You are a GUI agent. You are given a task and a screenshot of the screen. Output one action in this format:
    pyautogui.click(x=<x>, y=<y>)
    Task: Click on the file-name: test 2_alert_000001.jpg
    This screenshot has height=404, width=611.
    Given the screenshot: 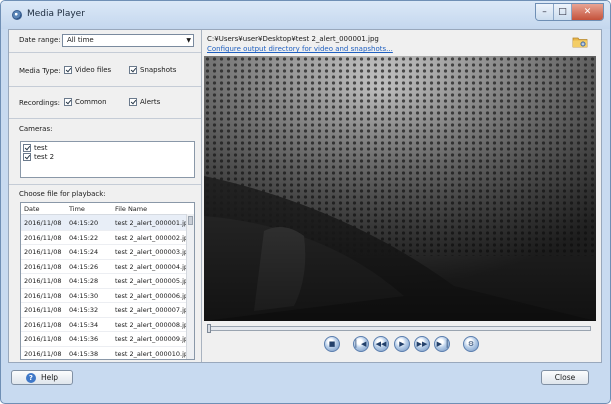 What is the action you would take?
    pyautogui.click(x=154, y=223)
    